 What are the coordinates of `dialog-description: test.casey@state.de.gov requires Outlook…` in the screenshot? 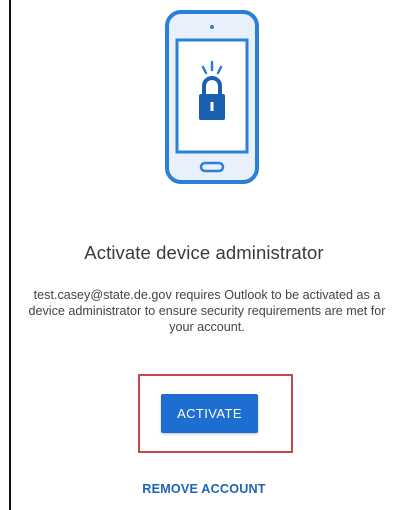 It's located at (207, 311).